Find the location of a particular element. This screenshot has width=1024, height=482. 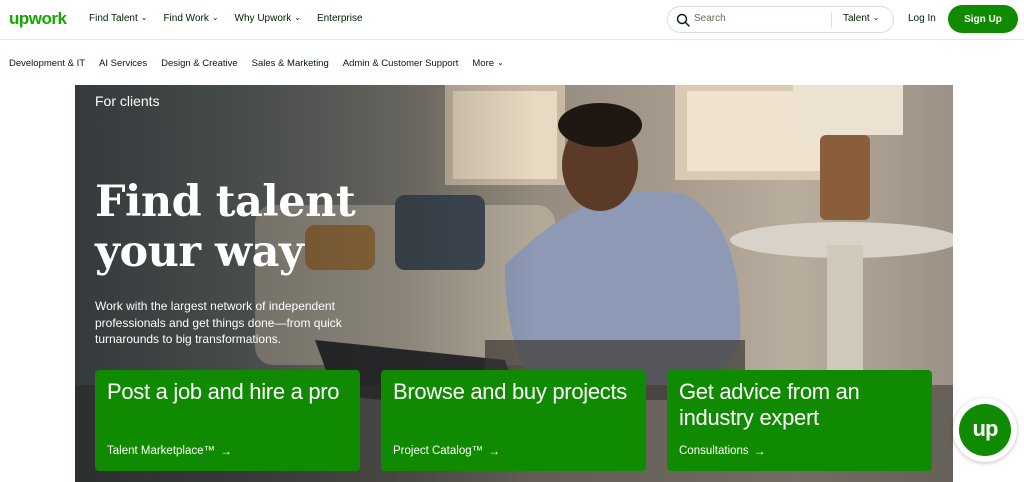

card-title: Get advice from an industry expert is located at coordinates (769, 404).